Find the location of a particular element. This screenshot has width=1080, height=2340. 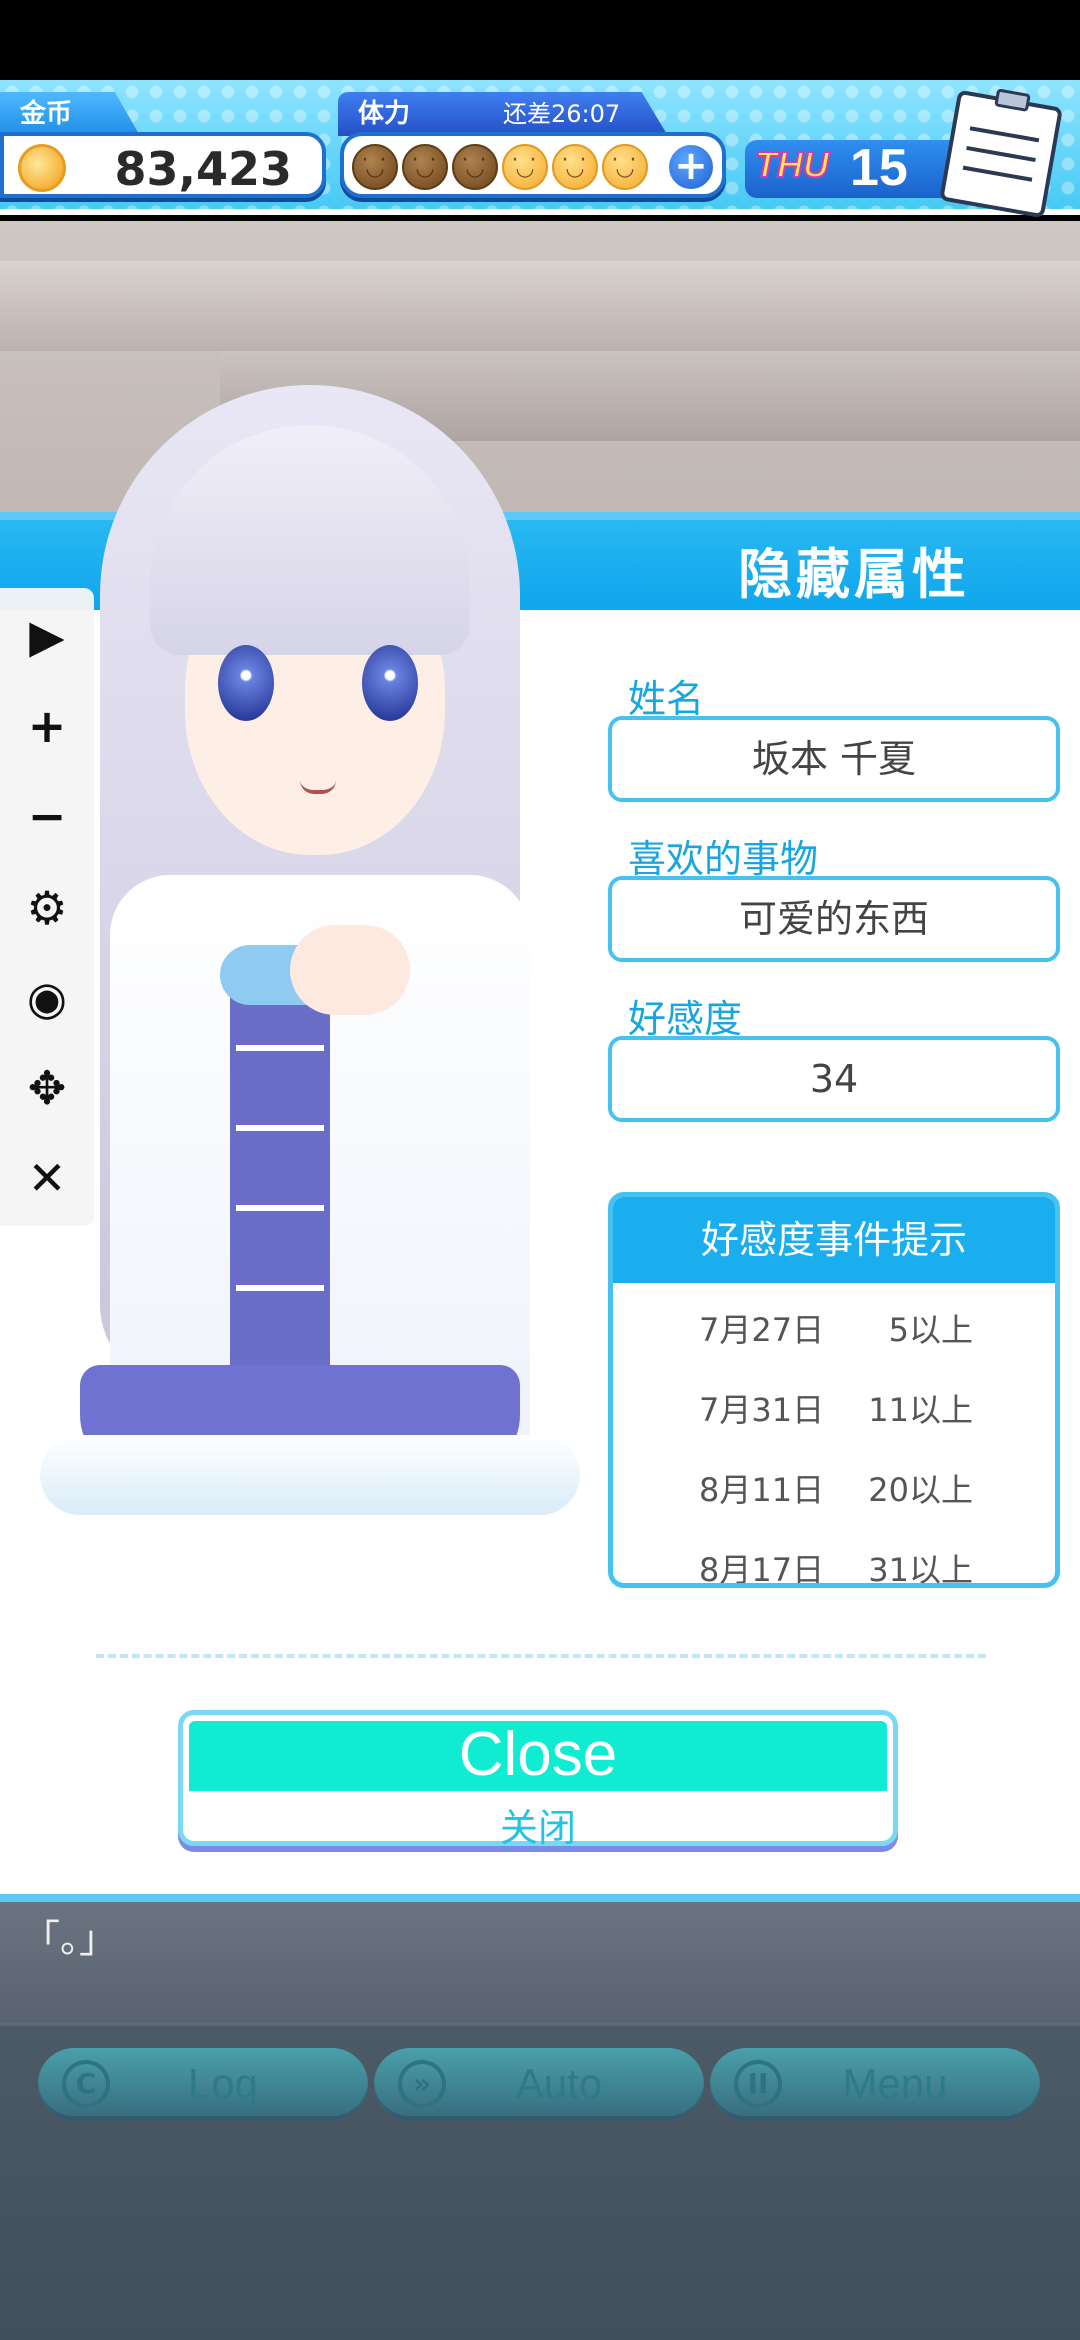

stamina-meter: + is located at coordinates (533, 165).